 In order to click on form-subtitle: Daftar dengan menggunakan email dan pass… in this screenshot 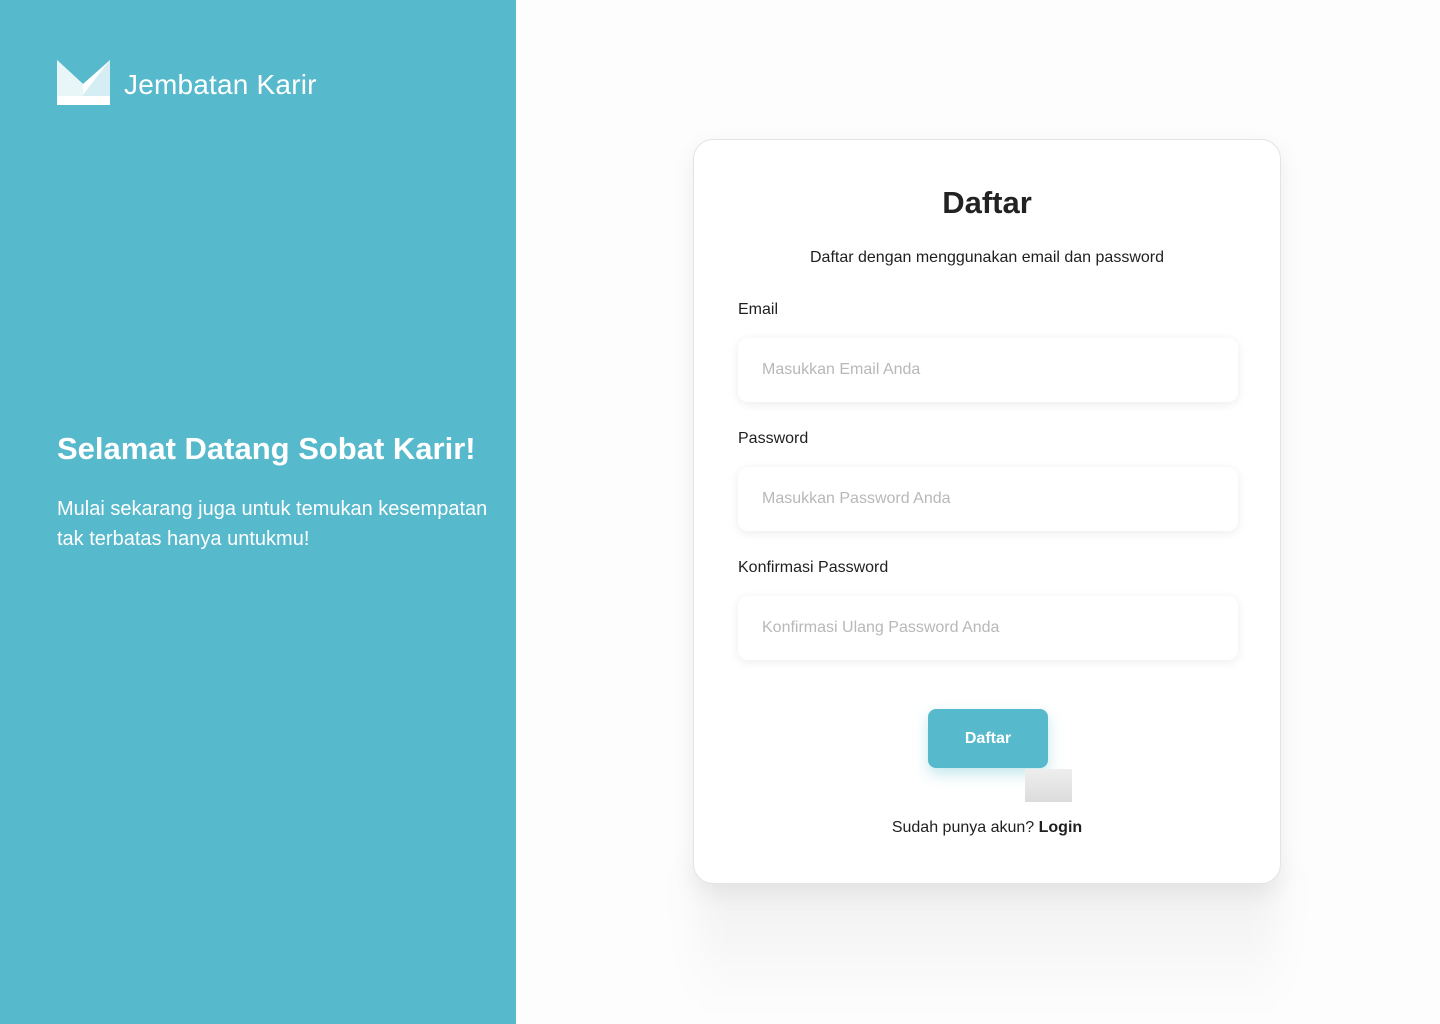, I will do `click(986, 257)`.